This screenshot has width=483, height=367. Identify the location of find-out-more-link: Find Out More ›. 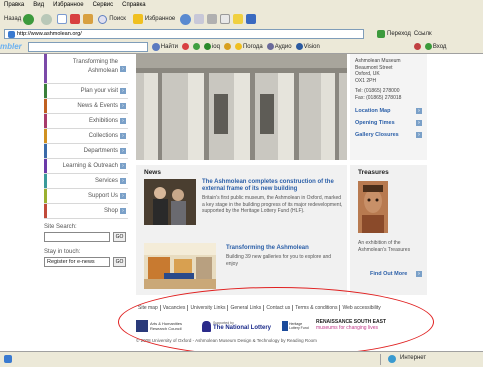
(396, 274).